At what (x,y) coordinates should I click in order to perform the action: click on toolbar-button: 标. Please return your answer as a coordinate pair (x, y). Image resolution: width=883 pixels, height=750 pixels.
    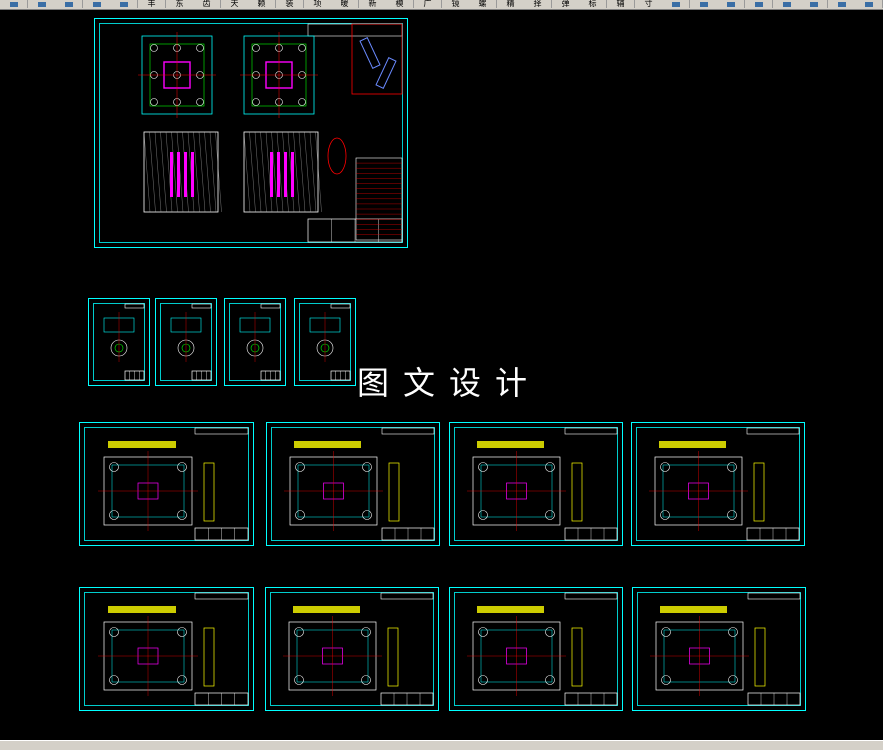
    Looking at the image, I should click on (593, 4).